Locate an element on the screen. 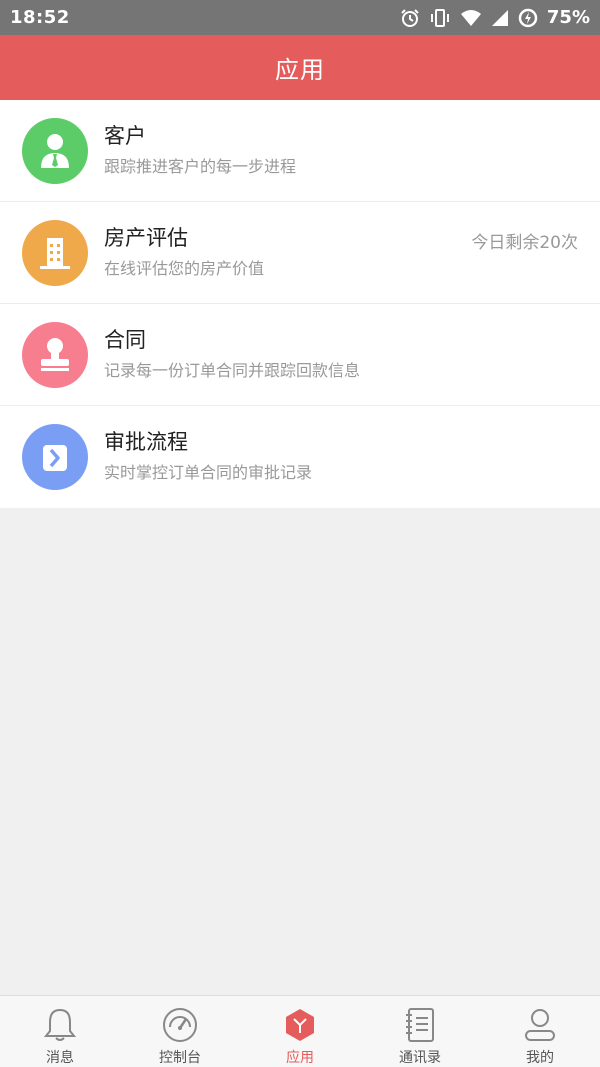 This screenshot has width=600, height=1067. tab-dashboard: 控制台 is located at coordinates (180, 1031).